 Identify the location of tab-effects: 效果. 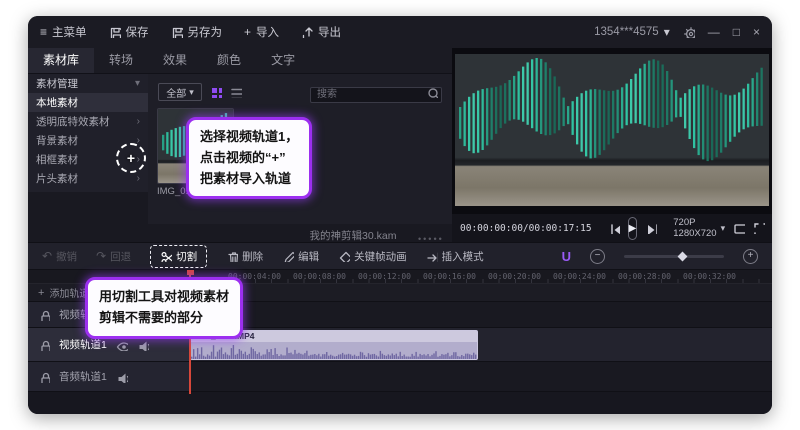
(175, 60).